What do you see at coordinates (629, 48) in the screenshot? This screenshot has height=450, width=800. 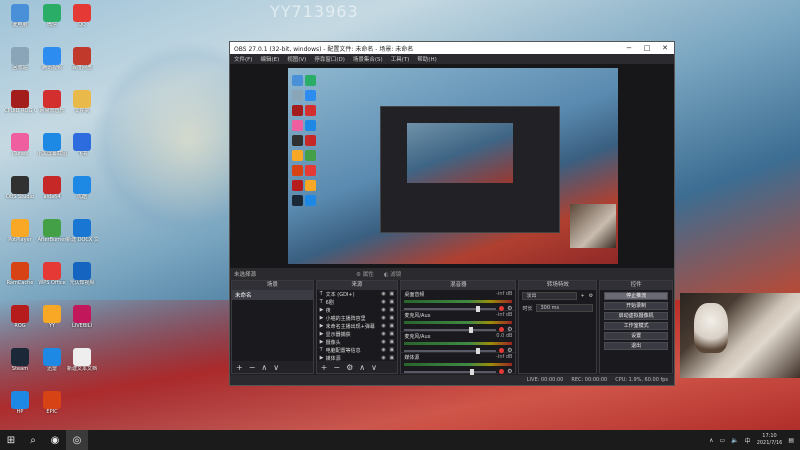 I see `minimize-icon: −` at bounding box center [629, 48].